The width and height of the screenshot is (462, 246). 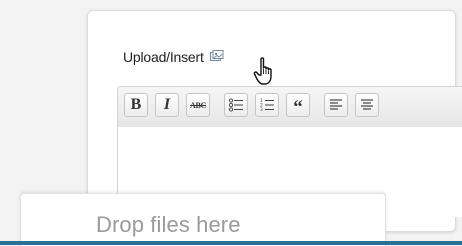 What do you see at coordinates (266, 71) in the screenshot?
I see `hand-pointer-icon` at bounding box center [266, 71].